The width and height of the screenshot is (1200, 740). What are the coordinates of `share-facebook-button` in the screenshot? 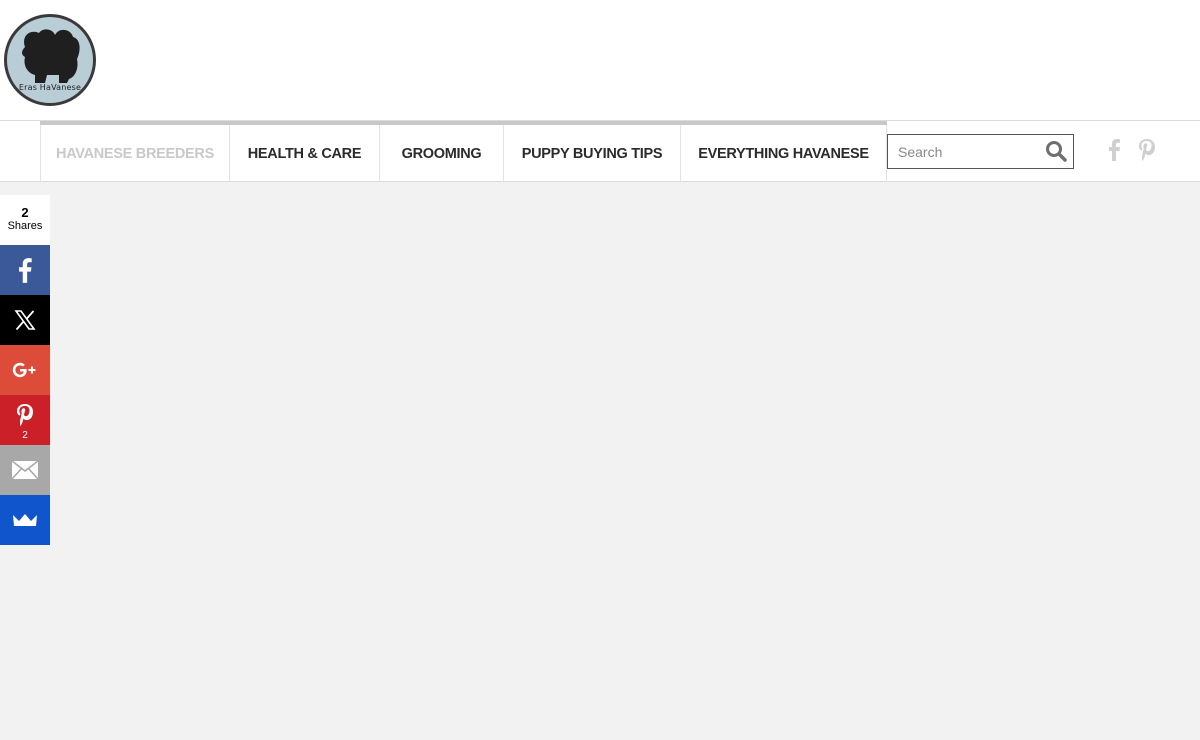 It's located at (25, 270).